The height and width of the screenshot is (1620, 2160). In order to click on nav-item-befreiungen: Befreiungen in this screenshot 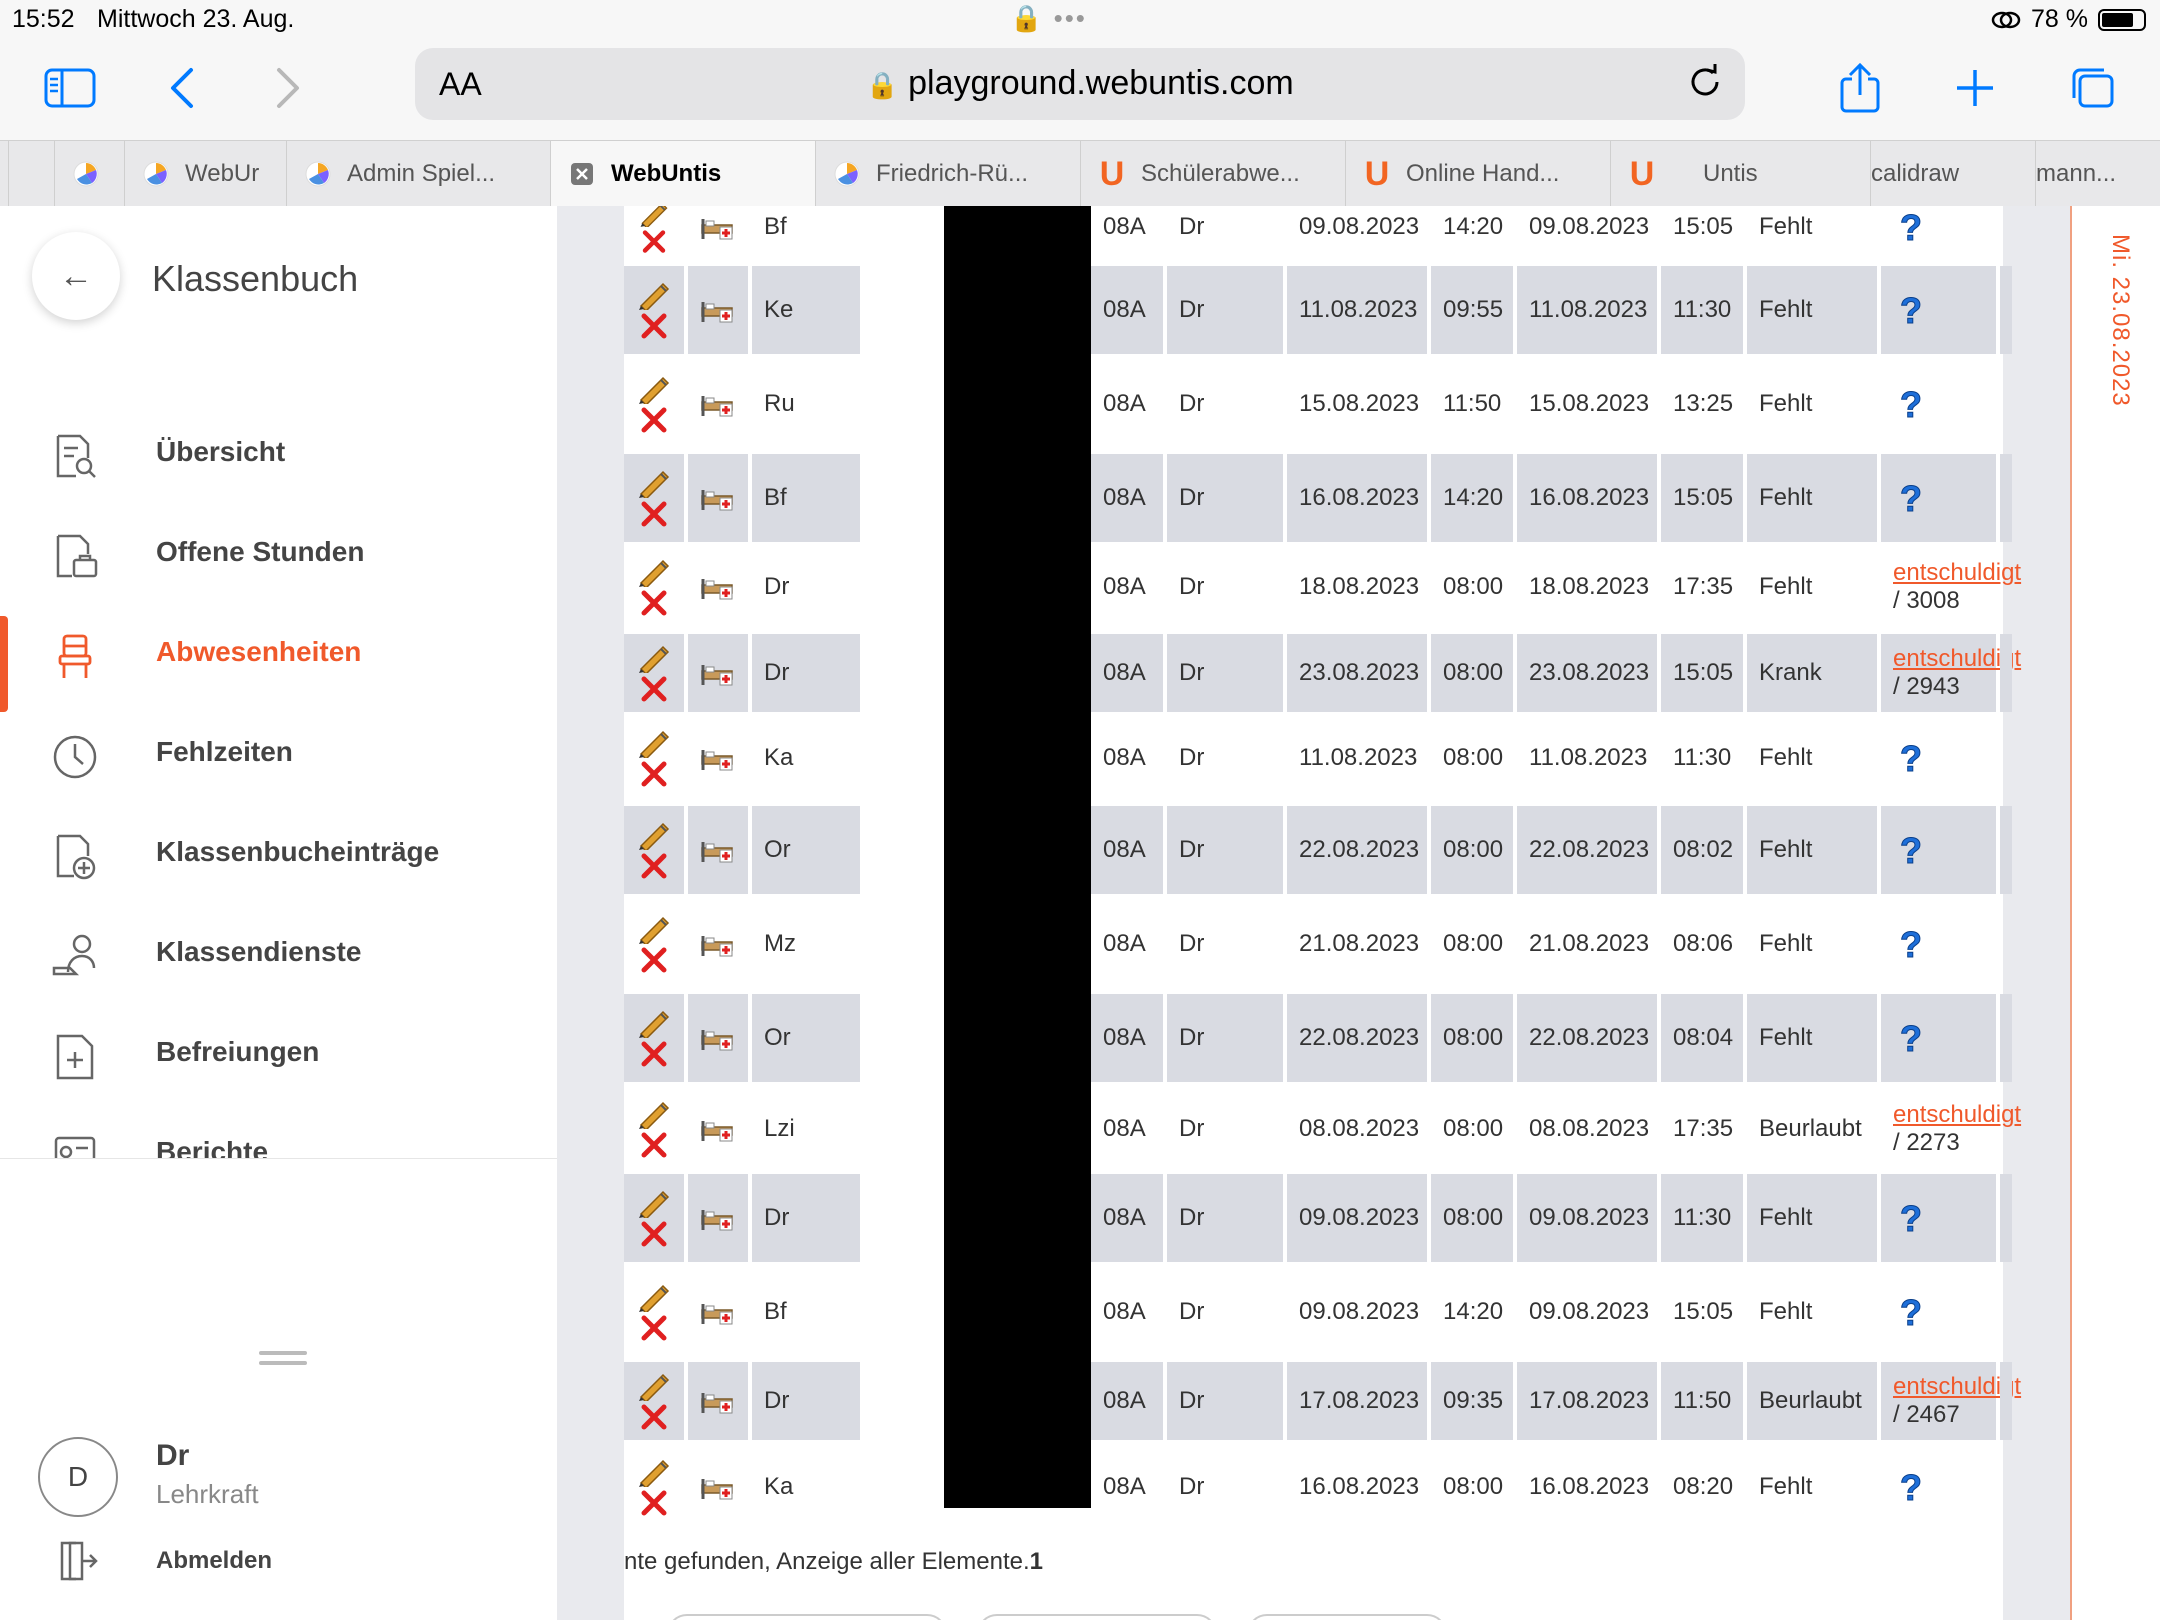, I will do `click(278, 1054)`.